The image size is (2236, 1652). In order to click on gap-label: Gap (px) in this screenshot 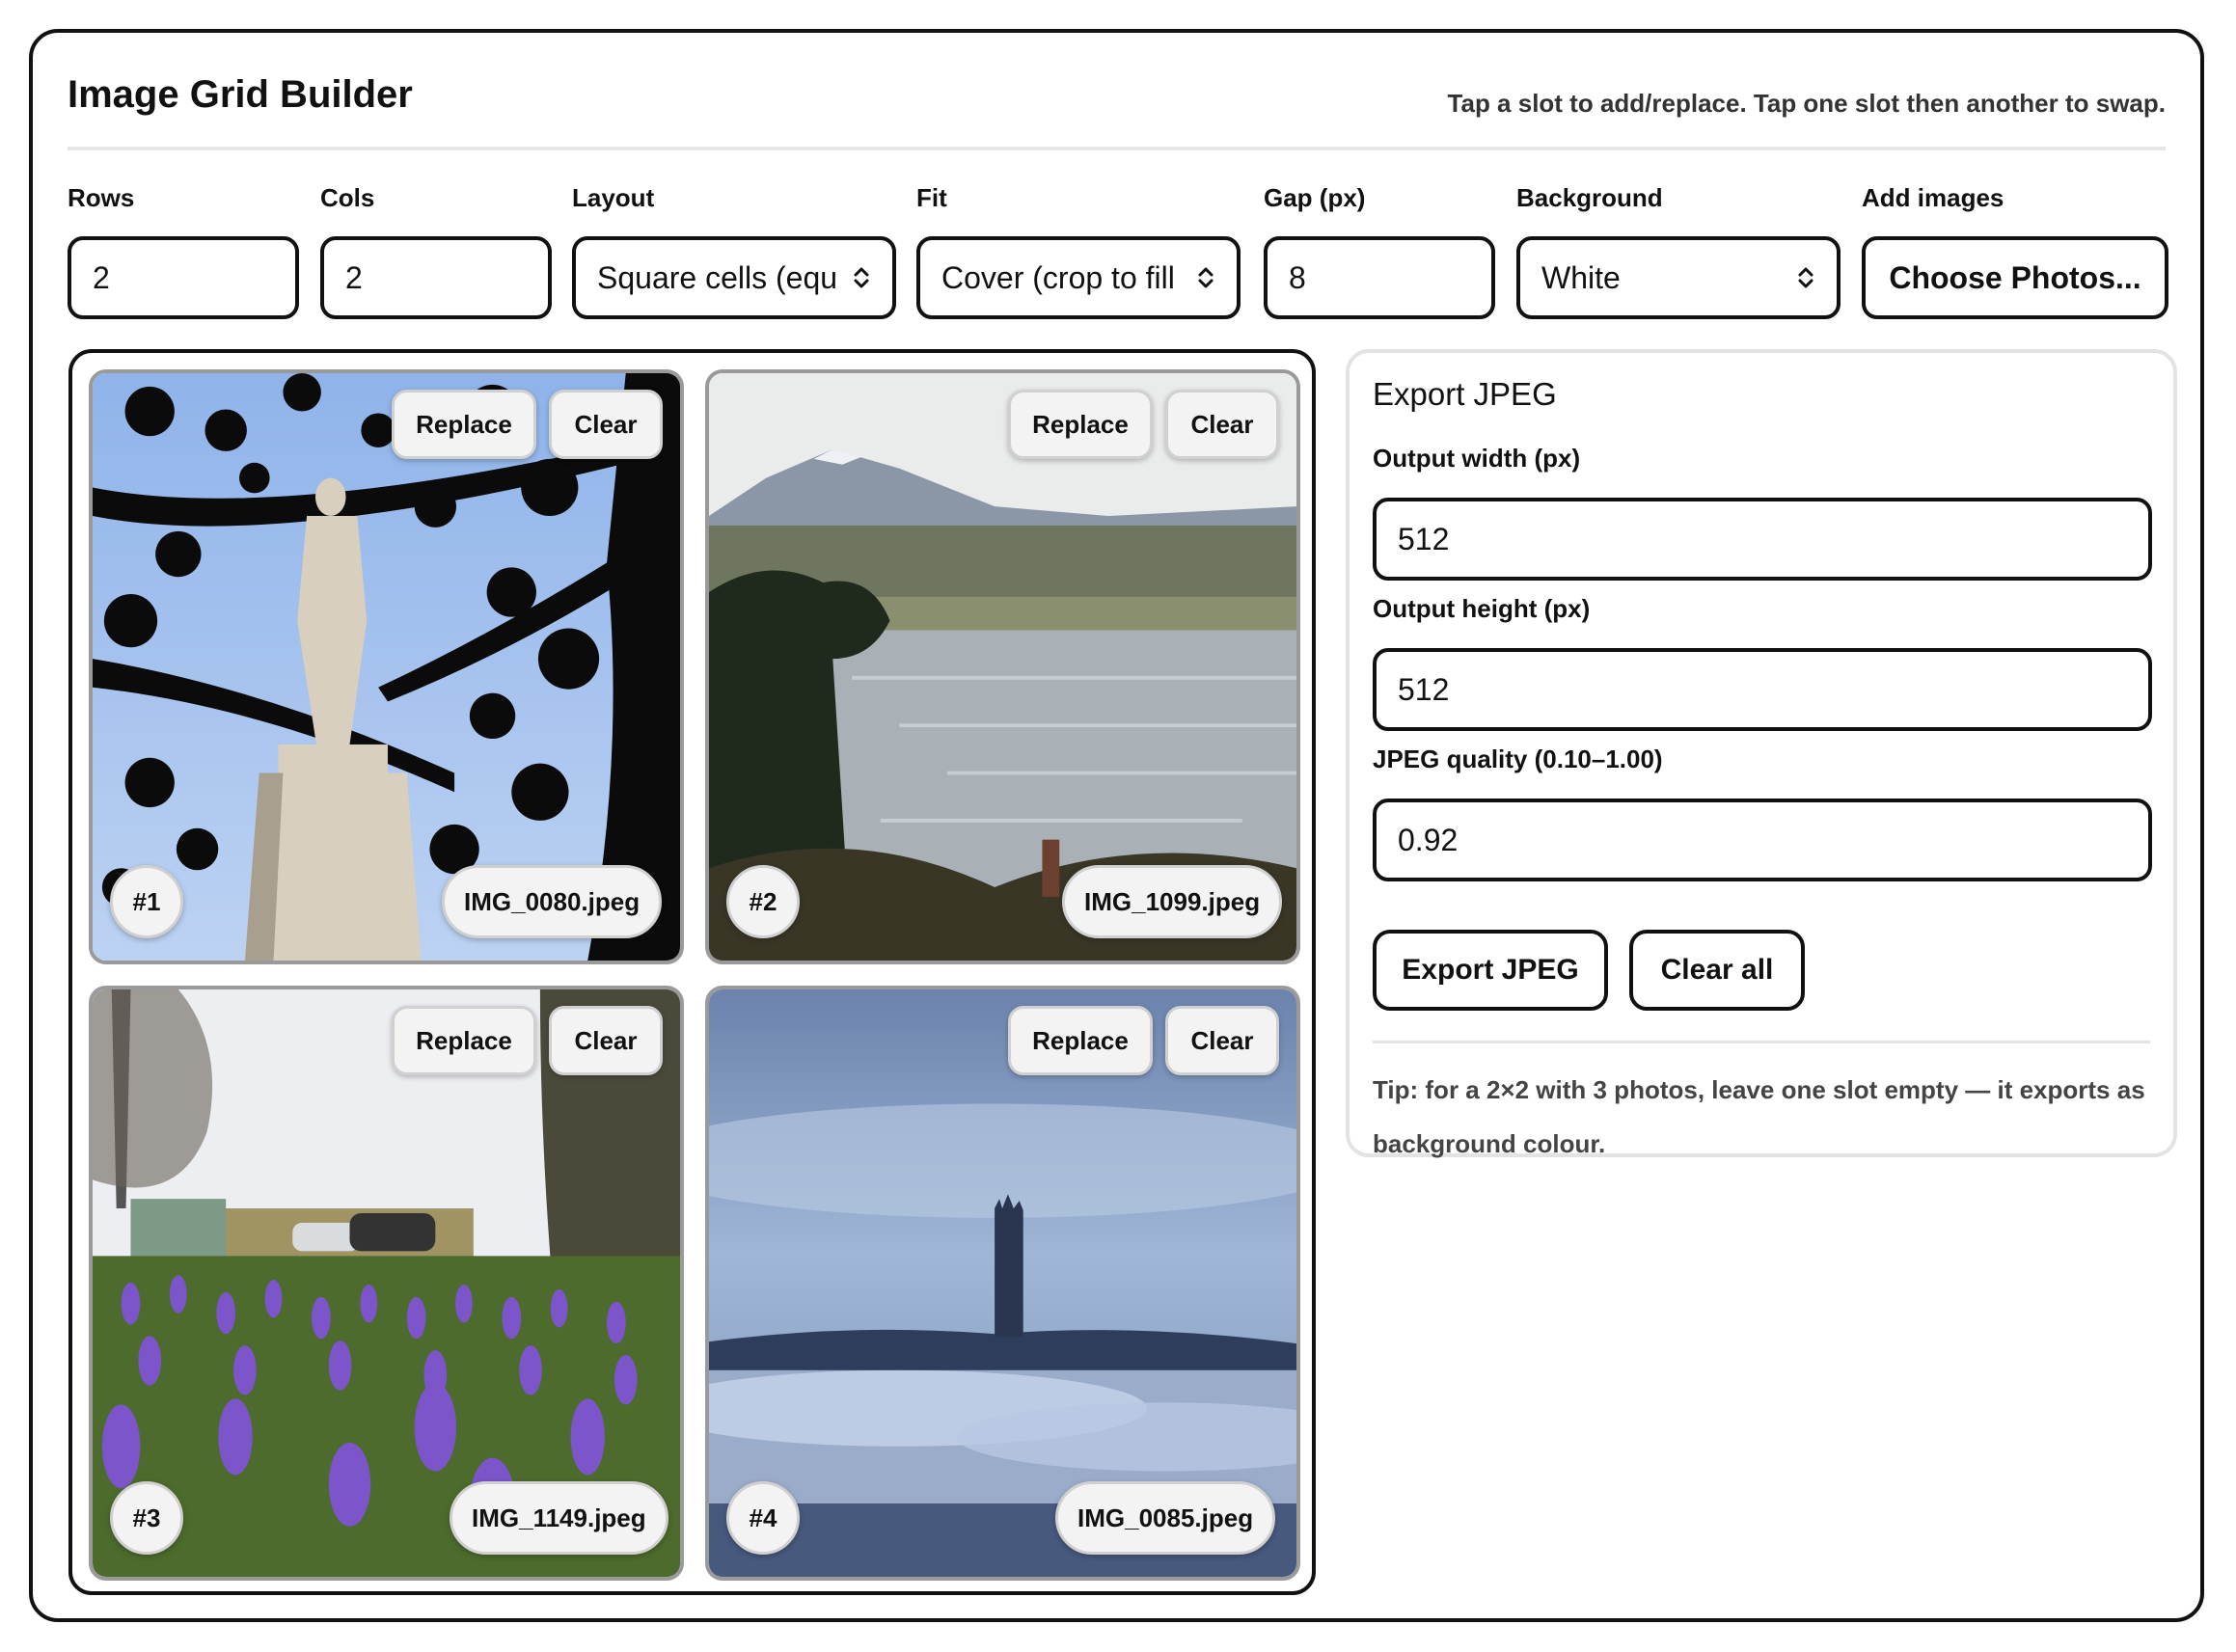, I will do `click(1315, 197)`.